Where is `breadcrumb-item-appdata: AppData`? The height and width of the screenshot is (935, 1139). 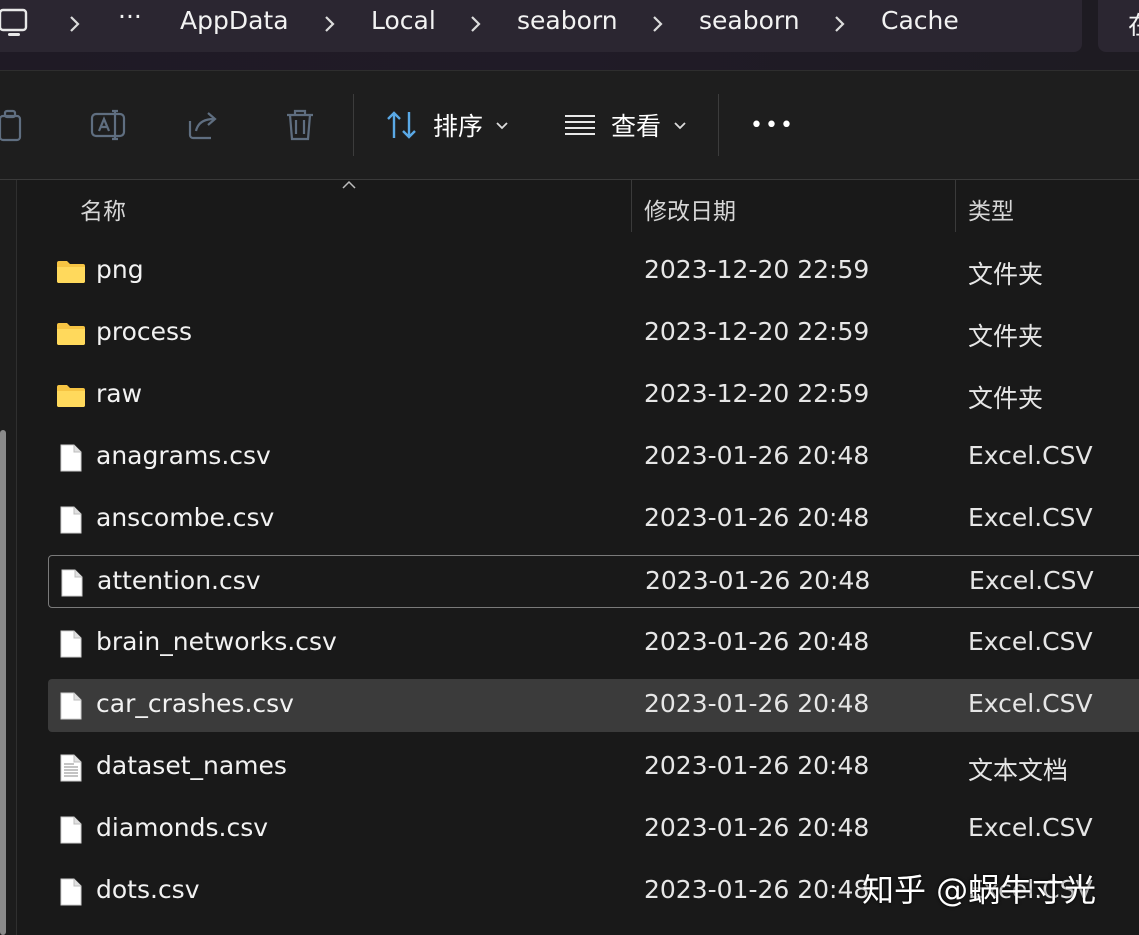 breadcrumb-item-appdata: AppData is located at coordinates (234, 20).